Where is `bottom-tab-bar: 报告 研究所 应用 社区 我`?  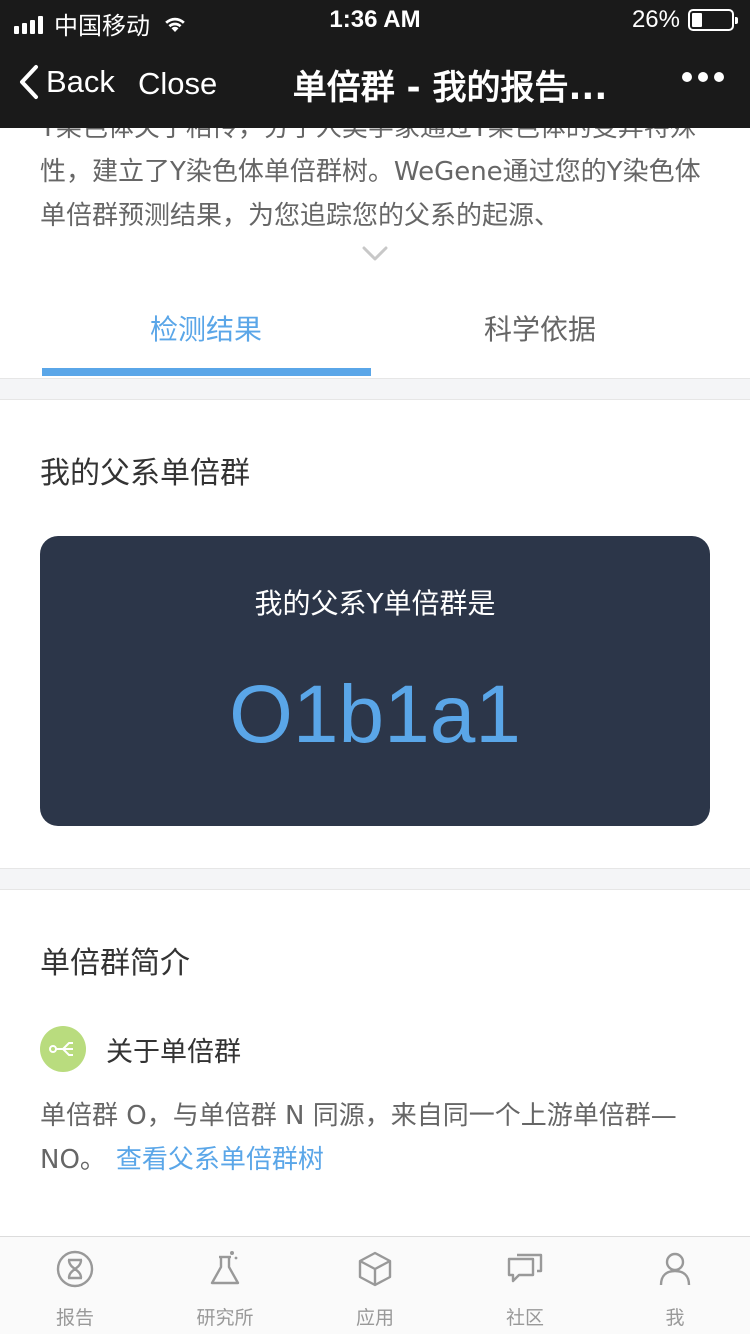
bottom-tab-bar: 报告 研究所 应用 社区 我 is located at coordinates (375, 1285).